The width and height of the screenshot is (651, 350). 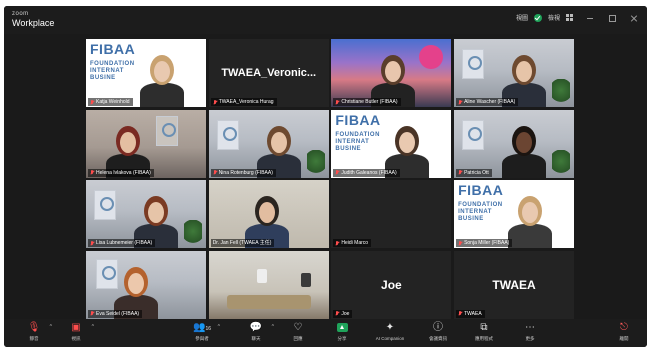 What do you see at coordinates (124, 243) in the screenshot?
I see `participant-name: Lisa Lubnemeier (FIBAA)` at bounding box center [124, 243].